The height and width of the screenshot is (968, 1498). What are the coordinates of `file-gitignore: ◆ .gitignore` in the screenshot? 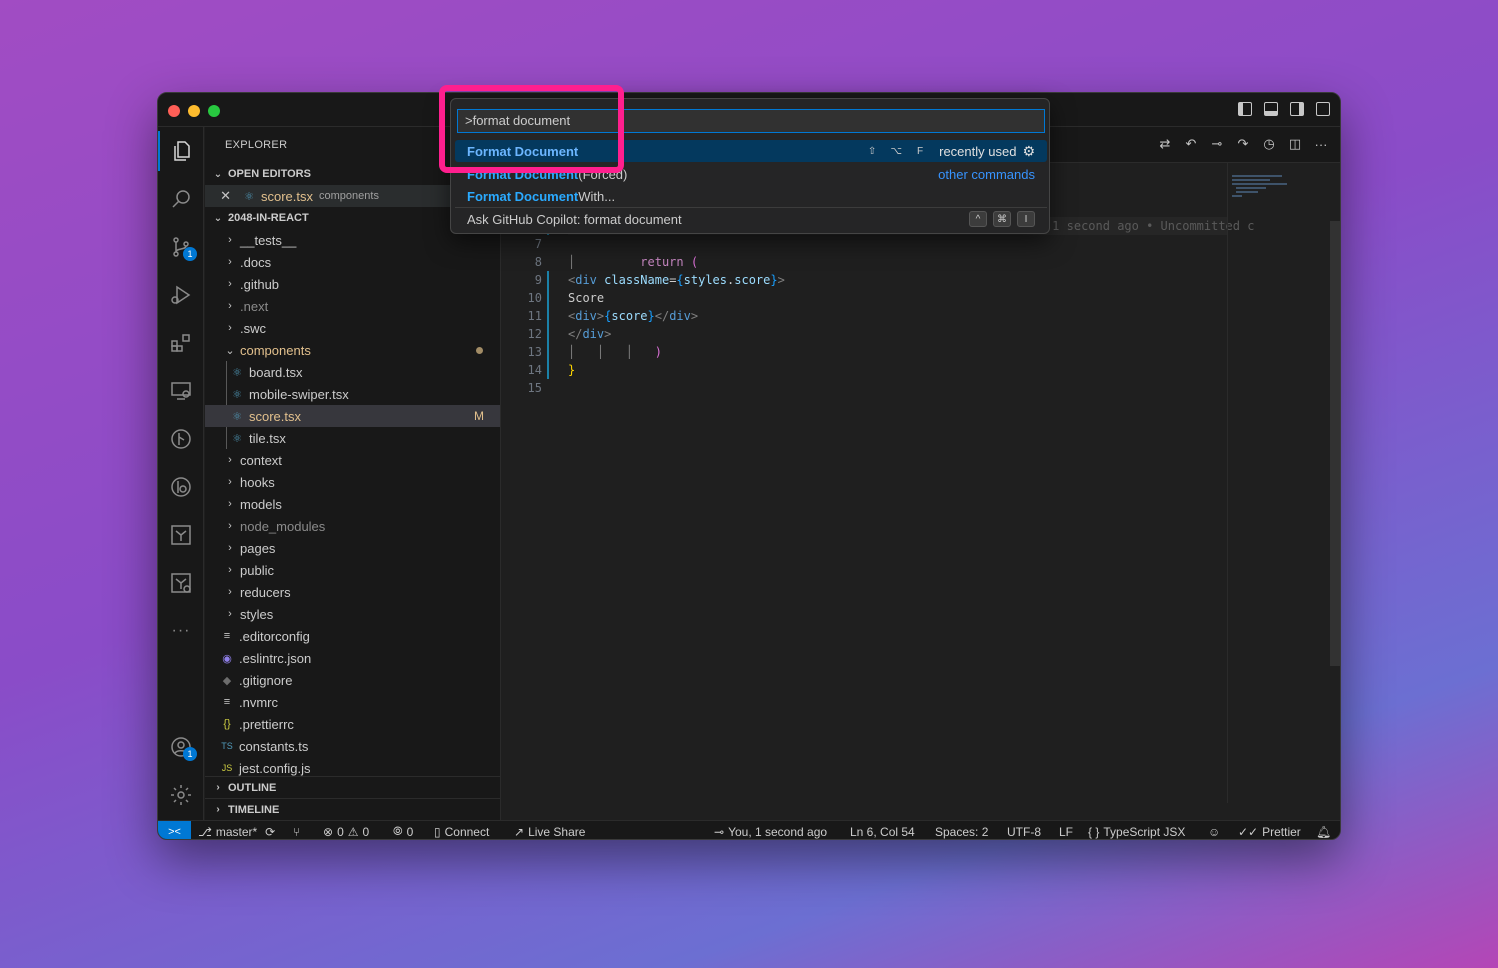 It's located at (352, 680).